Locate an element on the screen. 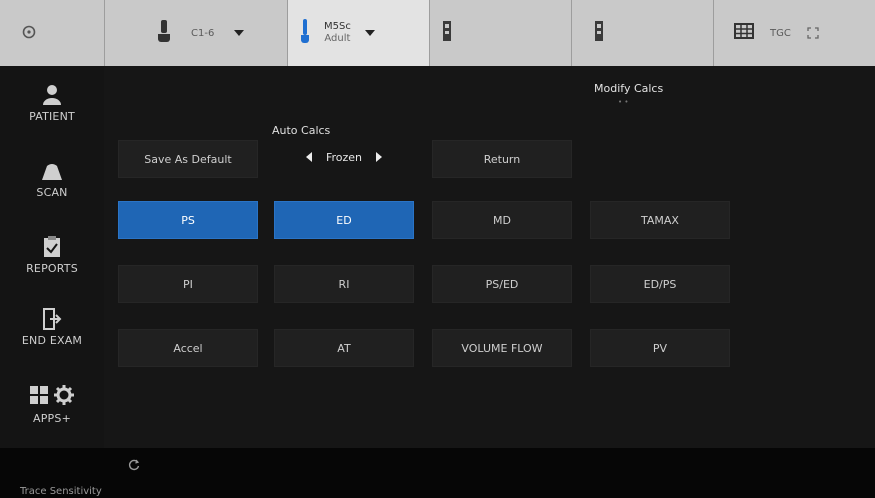 The width and height of the screenshot is (875, 498). calc-ps-button: PS is located at coordinates (188, 220).